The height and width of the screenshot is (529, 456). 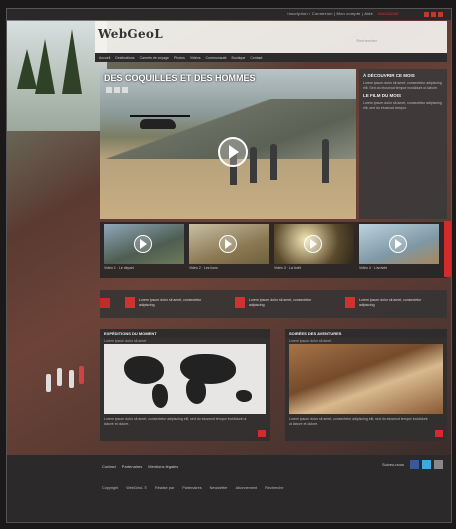 I want to click on top-highlight-link: MAGAZINE, so click(x=388, y=13).